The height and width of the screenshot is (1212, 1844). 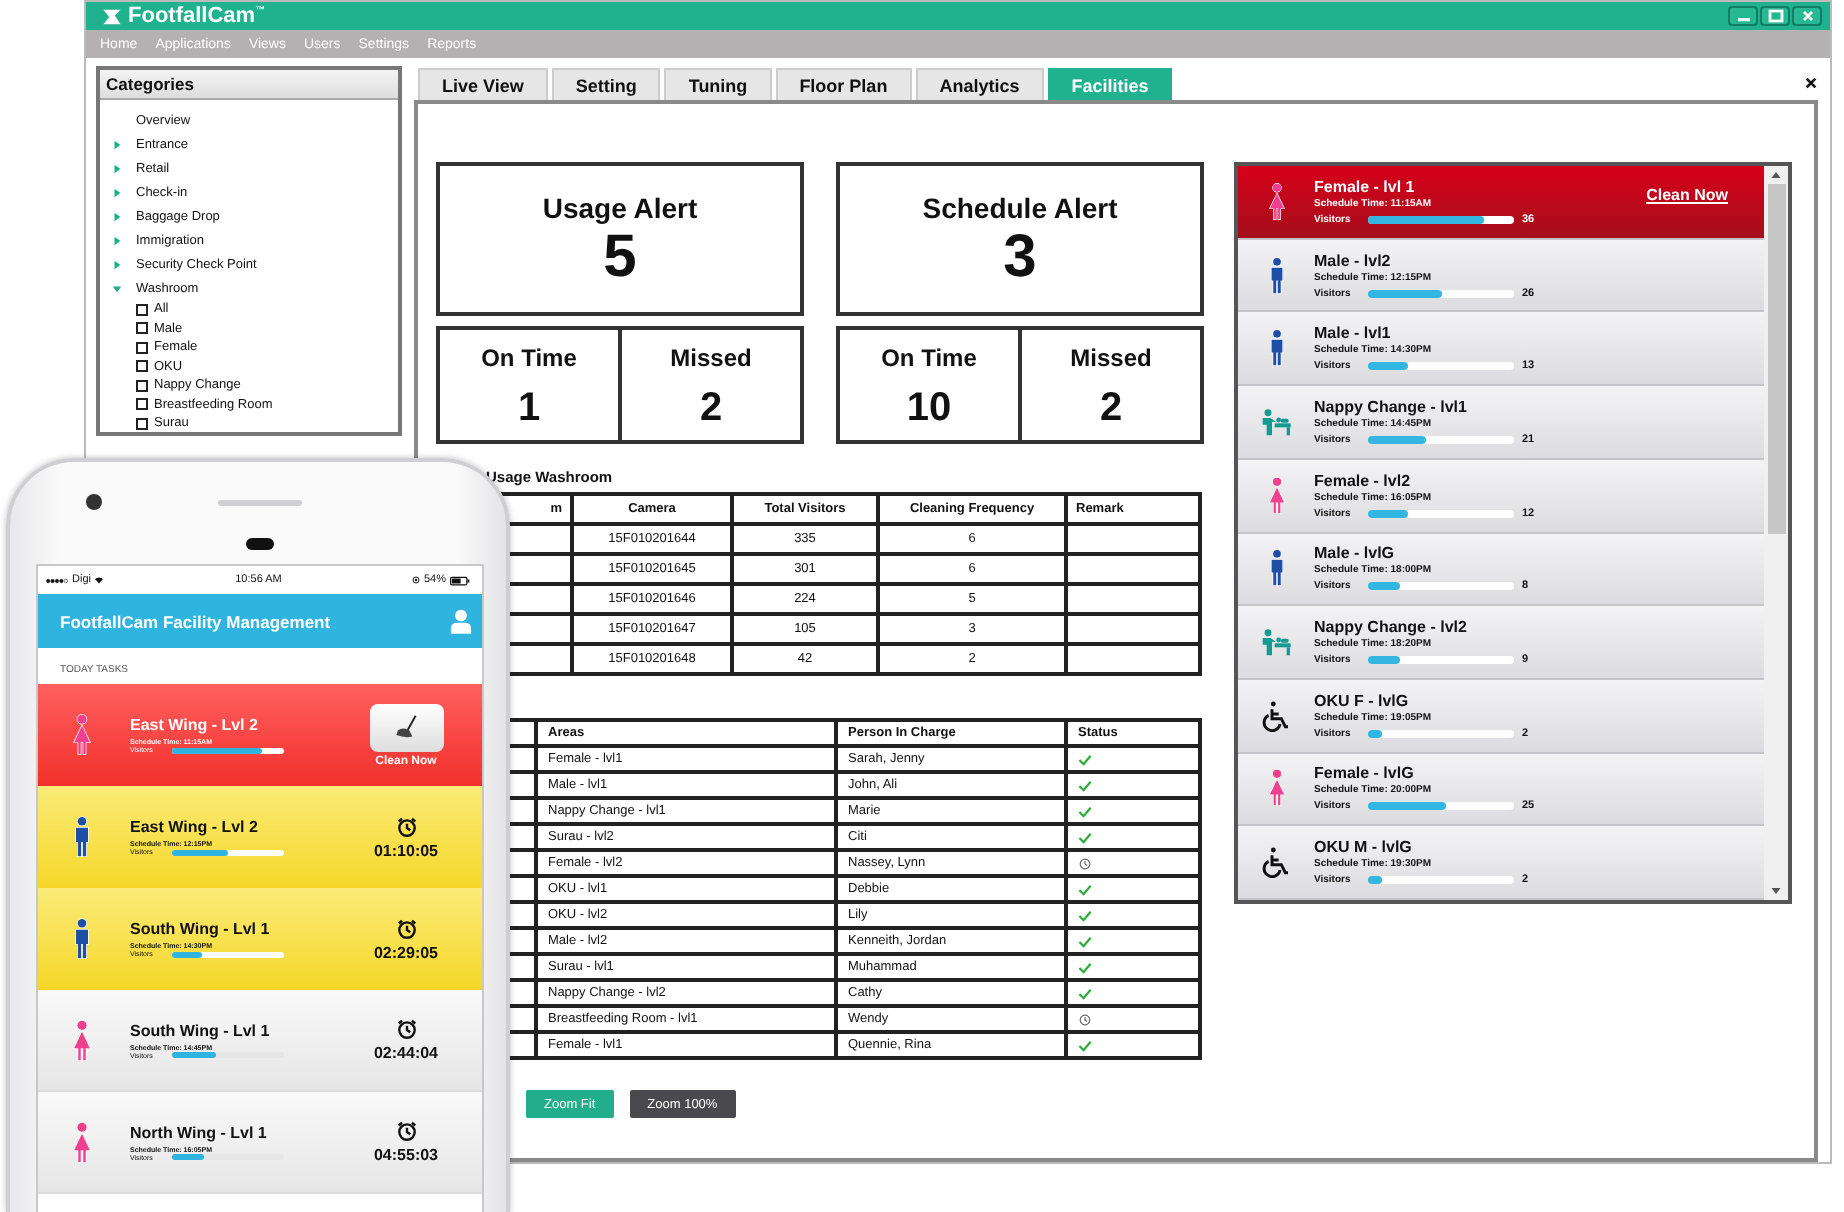 What do you see at coordinates (112, 16) in the screenshot?
I see `logo-icon` at bounding box center [112, 16].